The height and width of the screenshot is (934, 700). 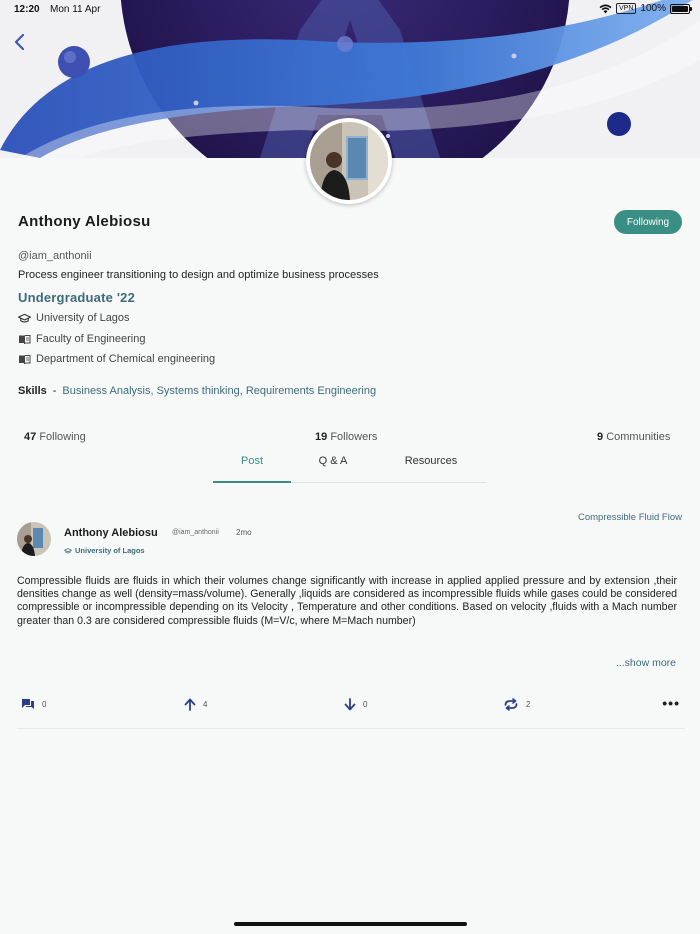 I want to click on repost-count: 2, so click(x=528, y=704).